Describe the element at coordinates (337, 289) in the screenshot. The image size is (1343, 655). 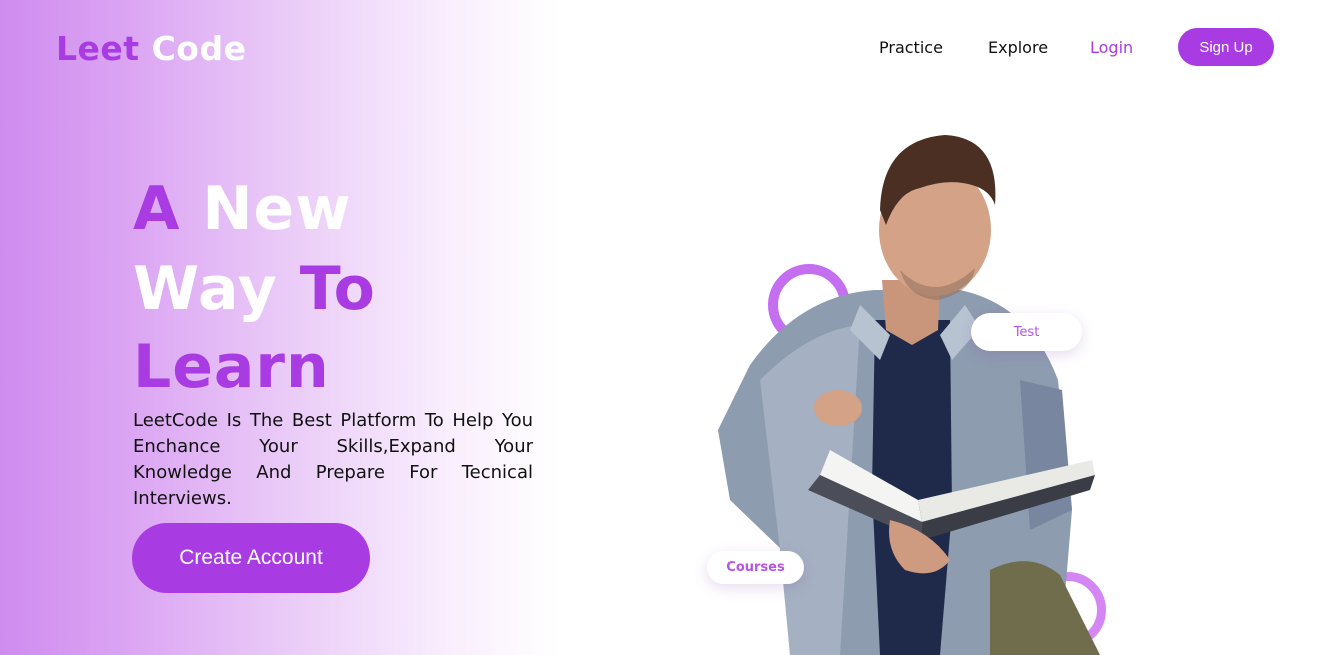
I see `hero-title-word-to: To` at that location.